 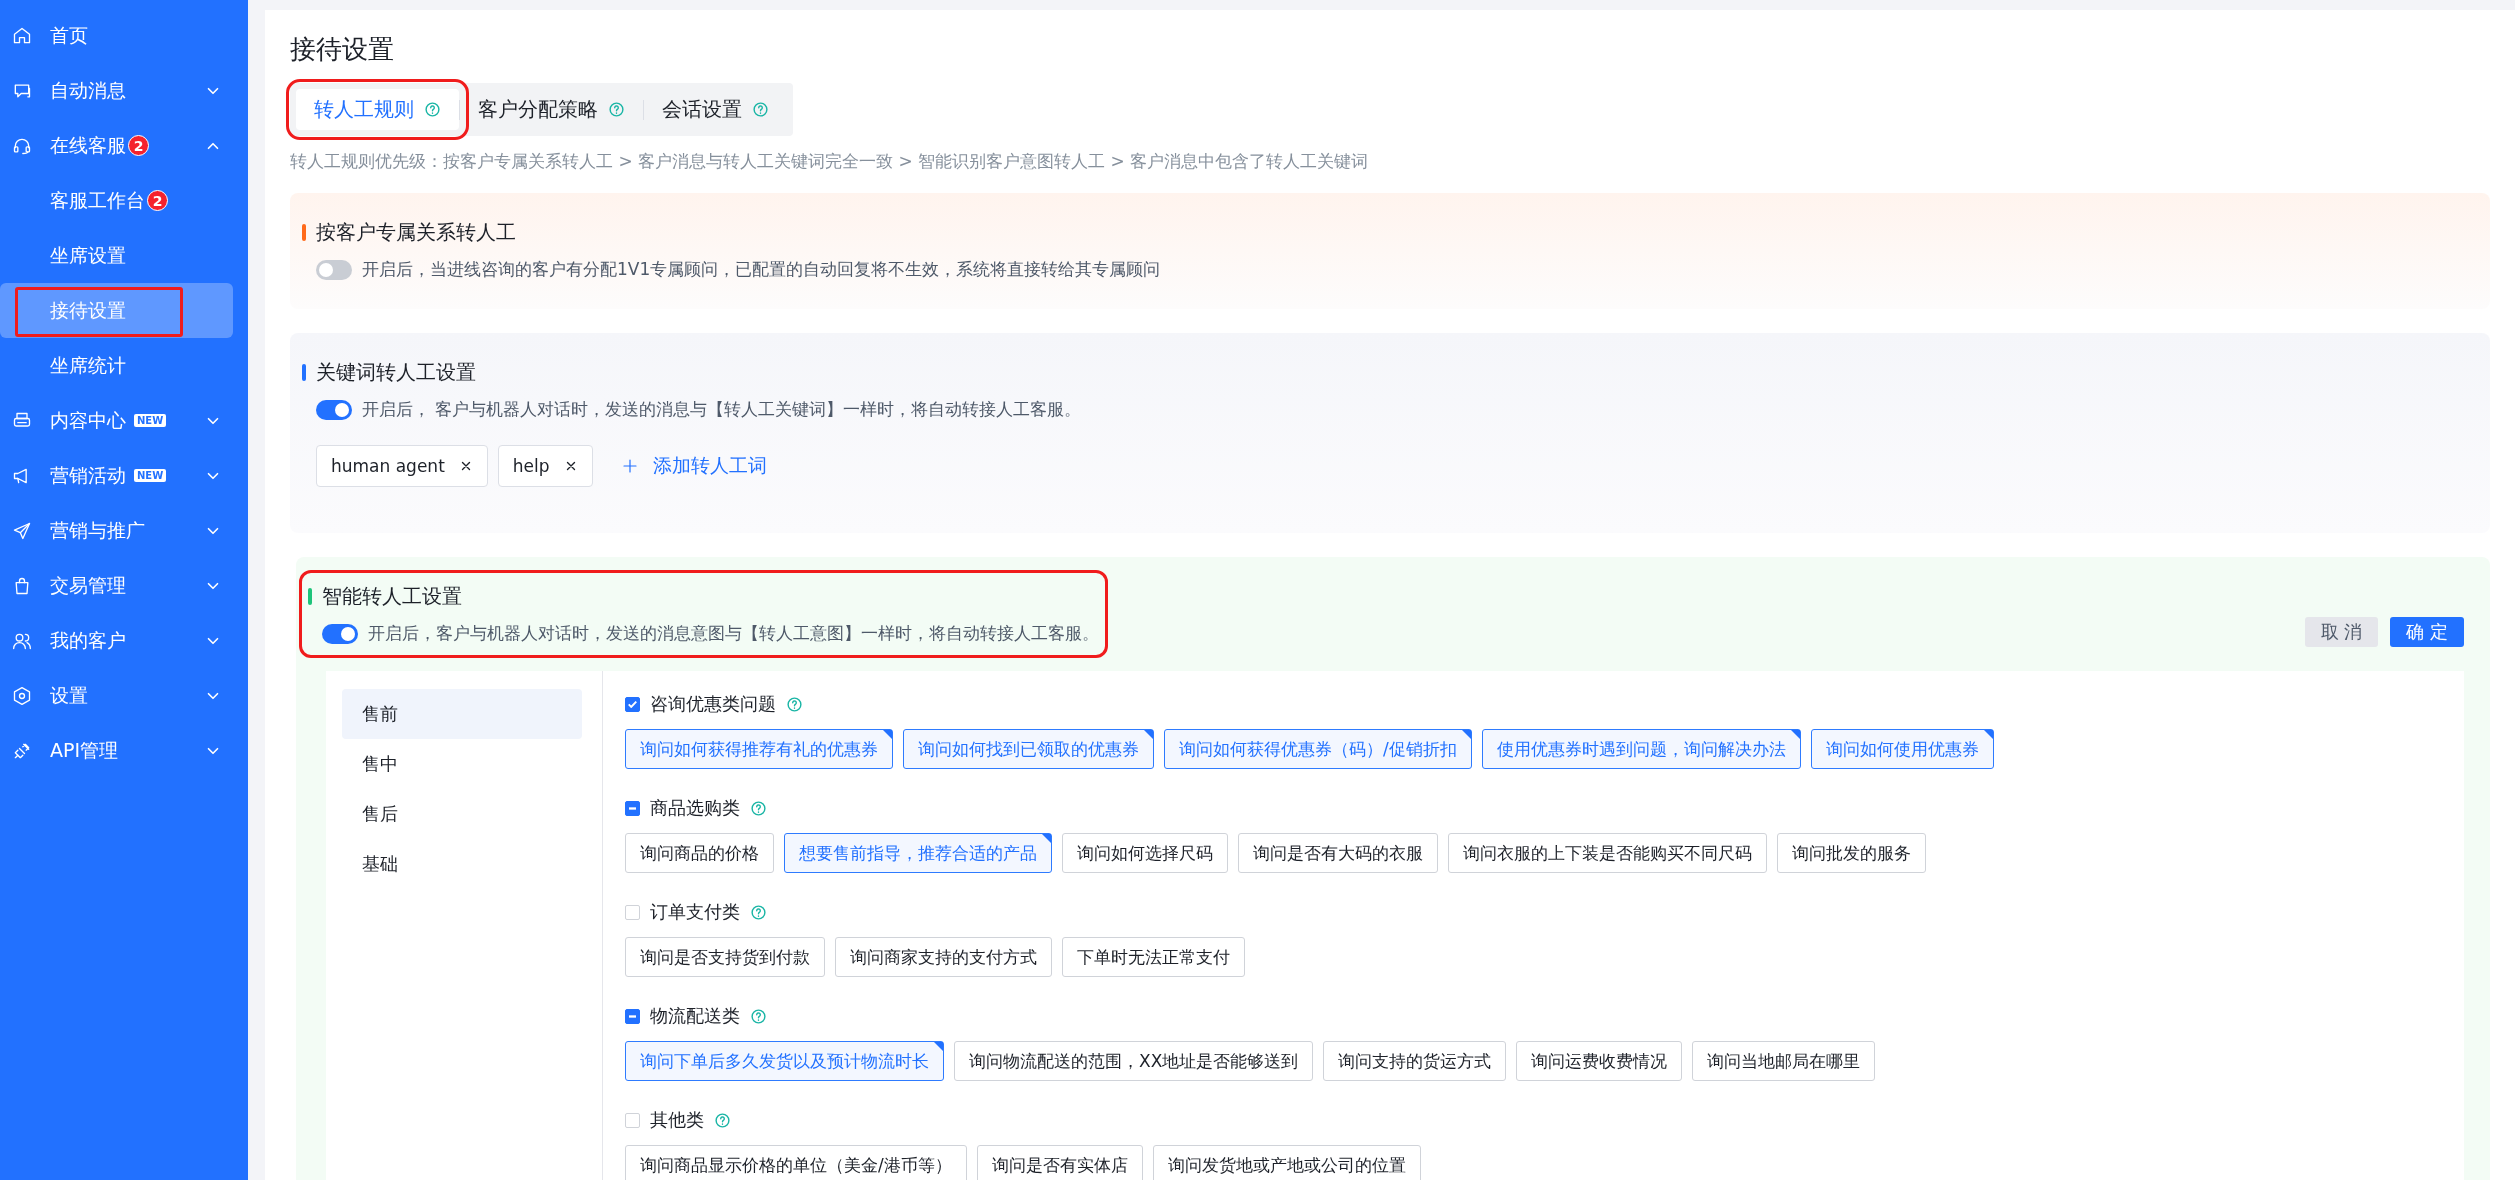 What do you see at coordinates (22, 35) in the screenshot?
I see `home-icon` at bounding box center [22, 35].